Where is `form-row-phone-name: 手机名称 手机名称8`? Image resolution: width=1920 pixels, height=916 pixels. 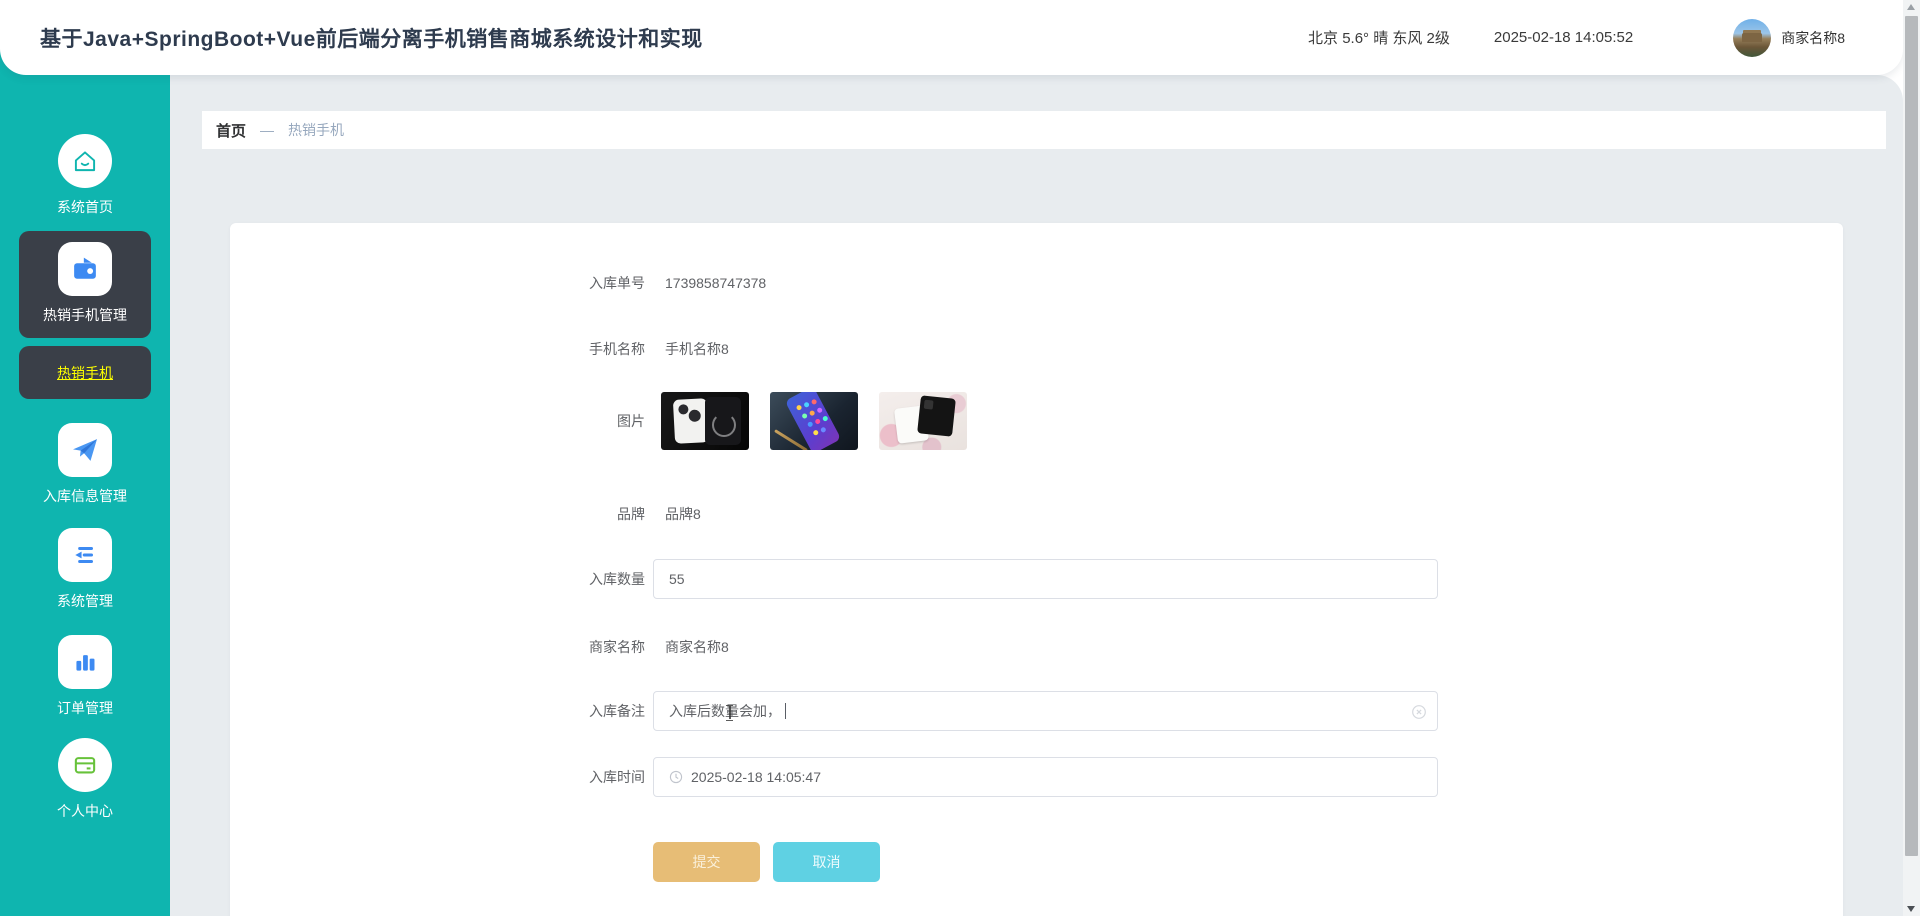 form-row-phone-name: 手机名称 手机名称8 is located at coordinates (1036, 349).